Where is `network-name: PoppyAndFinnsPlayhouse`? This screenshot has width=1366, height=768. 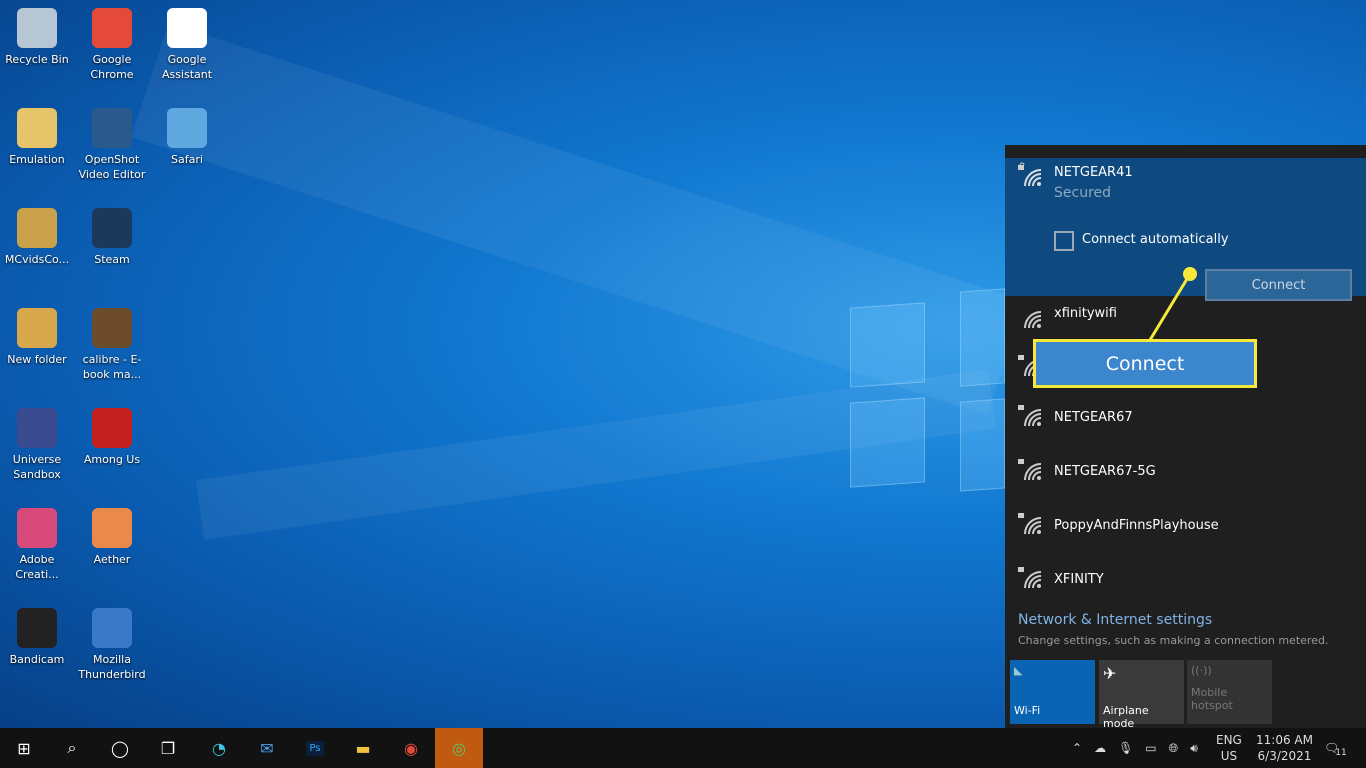
network-name: PoppyAndFinnsPlayhouse is located at coordinates (1136, 525).